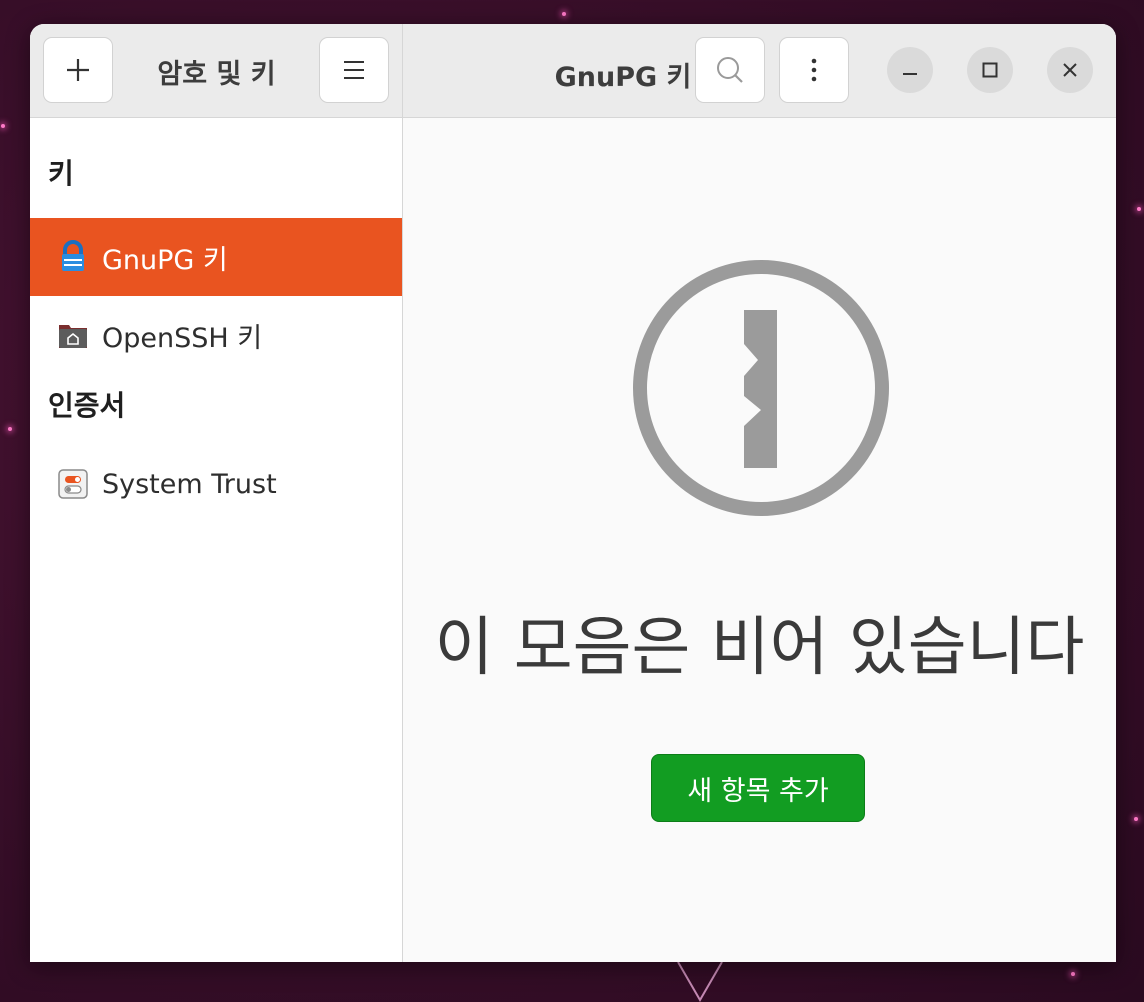  I want to click on search-button, so click(730, 70).